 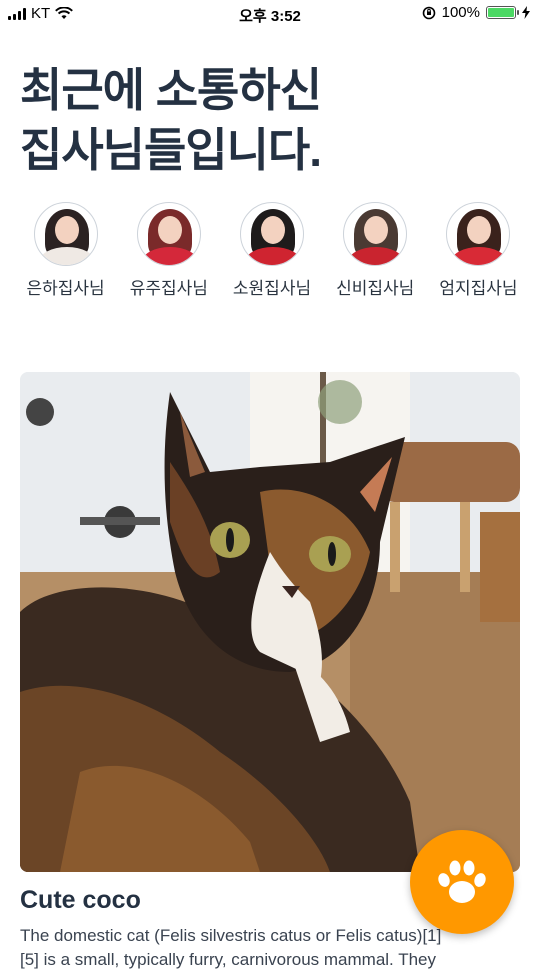 I want to click on paw-icon, so click(x=462, y=881).